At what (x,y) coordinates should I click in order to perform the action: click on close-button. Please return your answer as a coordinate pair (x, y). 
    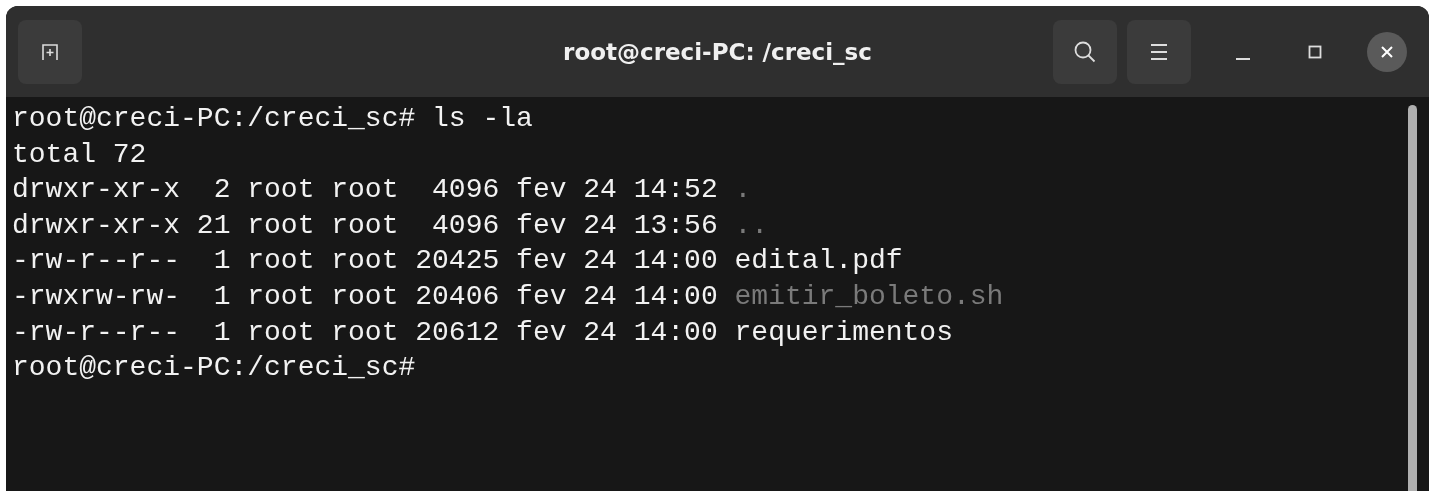
    Looking at the image, I should click on (1387, 51).